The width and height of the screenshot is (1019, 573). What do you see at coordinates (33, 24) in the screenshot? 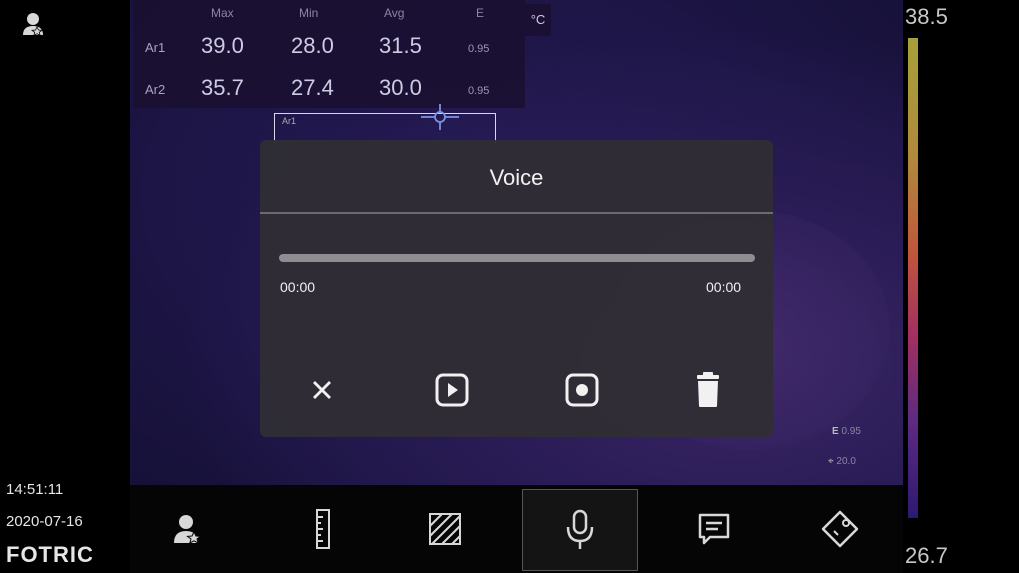
I see `user-icon` at bounding box center [33, 24].